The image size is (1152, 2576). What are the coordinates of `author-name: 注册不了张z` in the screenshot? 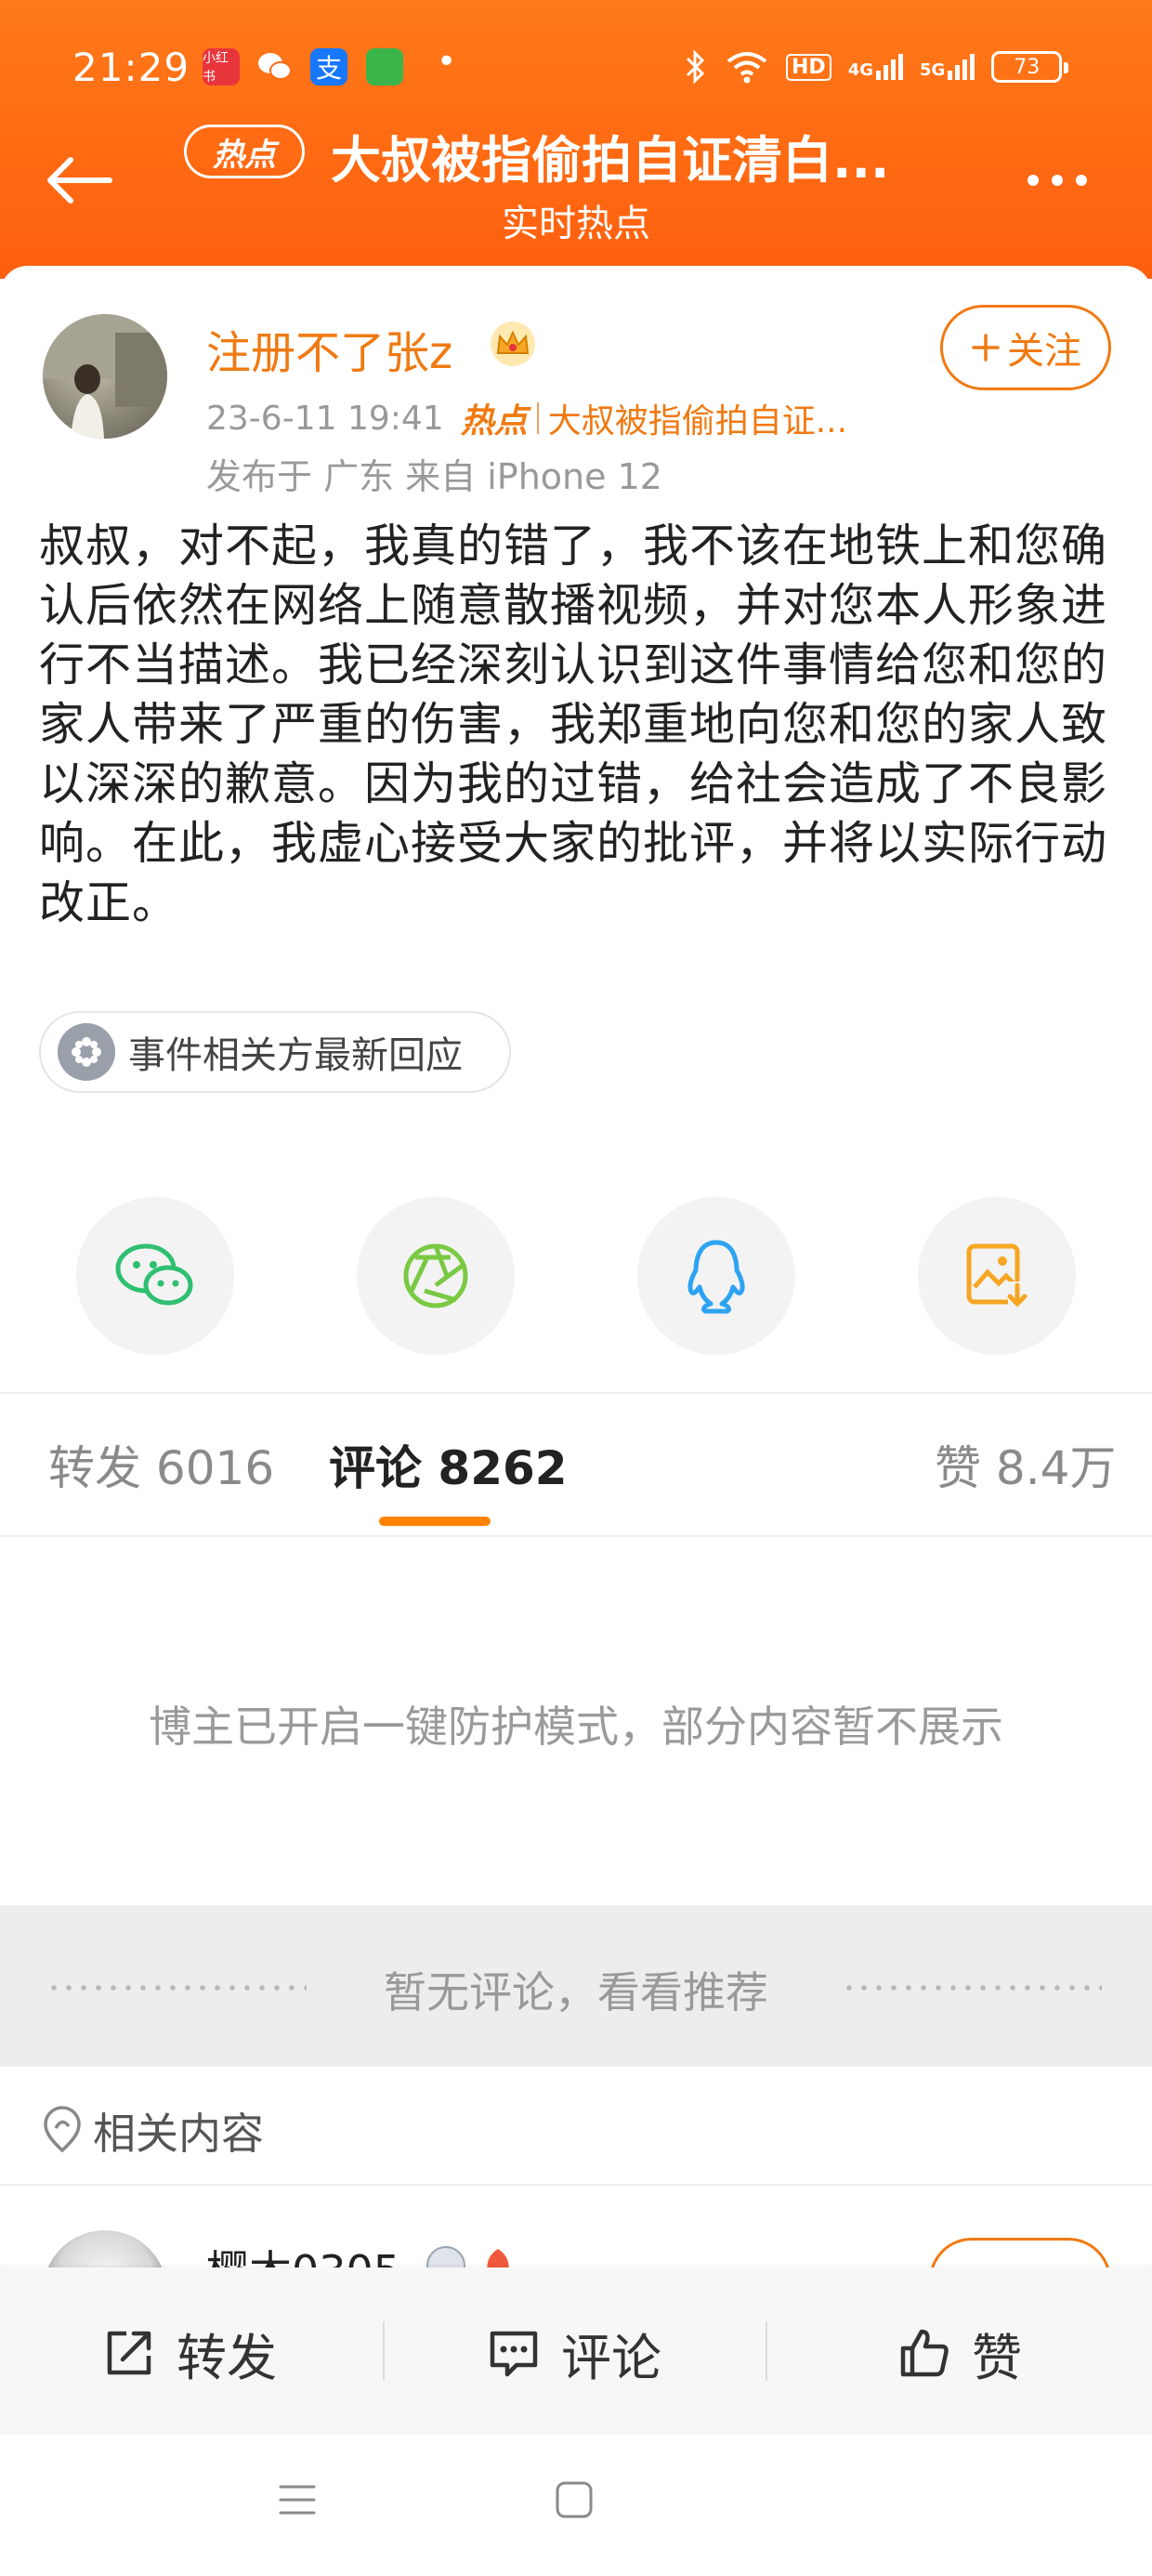 It's located at (329, 348).